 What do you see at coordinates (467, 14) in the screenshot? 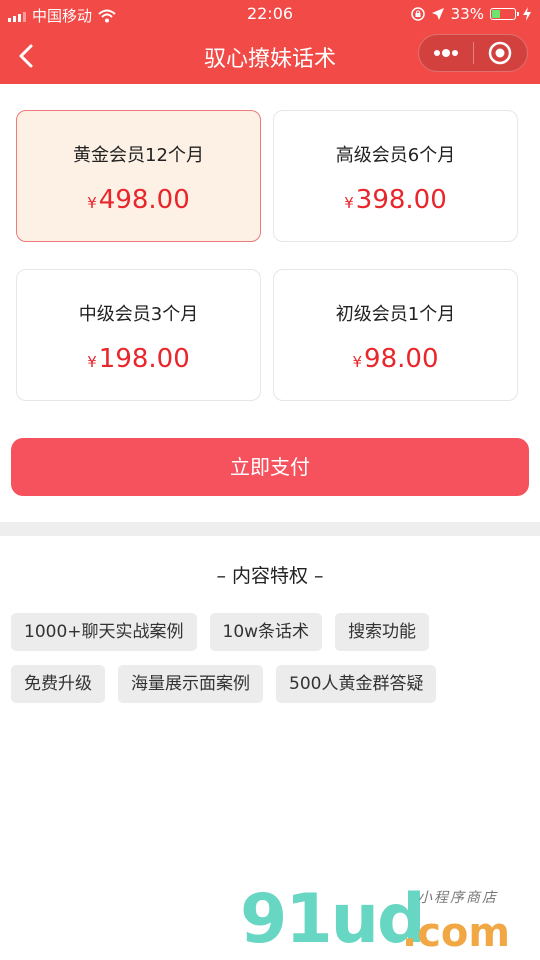
I see `battery-percent: 33%` at bounding box center [467, 14].